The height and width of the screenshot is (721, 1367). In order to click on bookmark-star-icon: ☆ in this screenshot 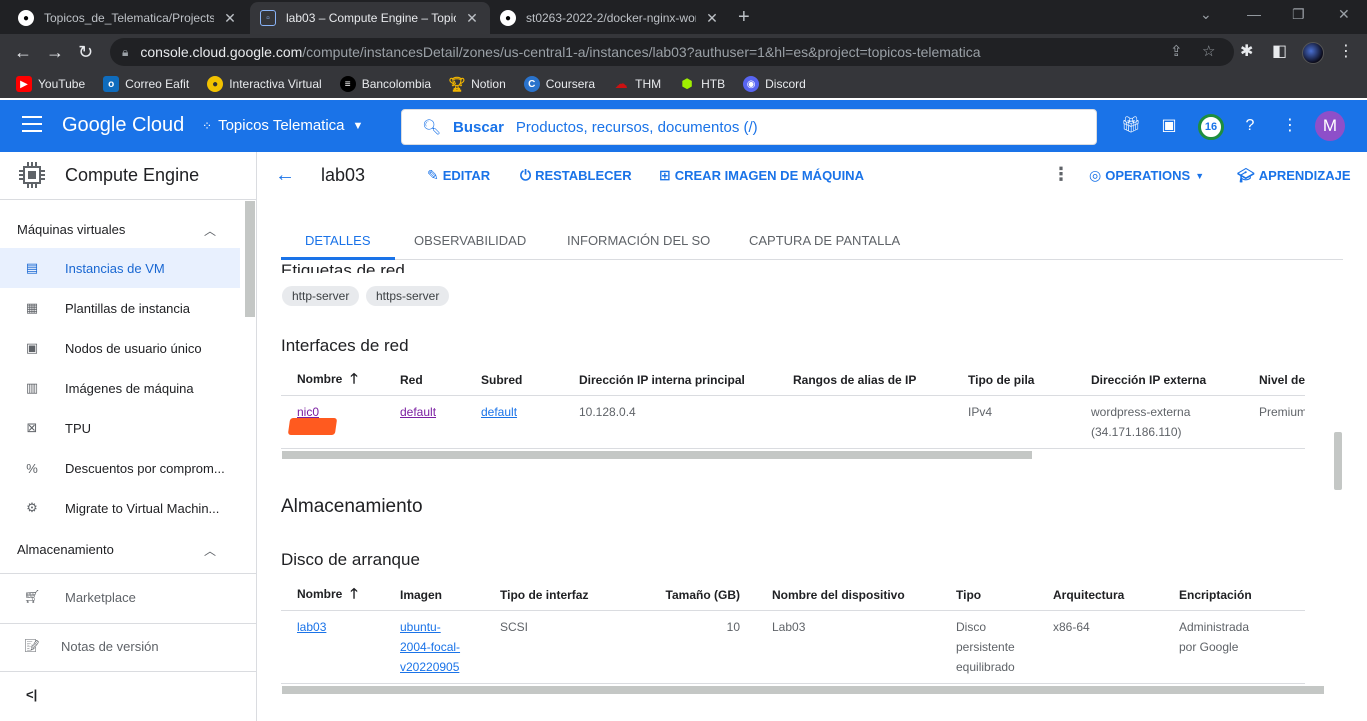, I will do `click(1208, 52)`.